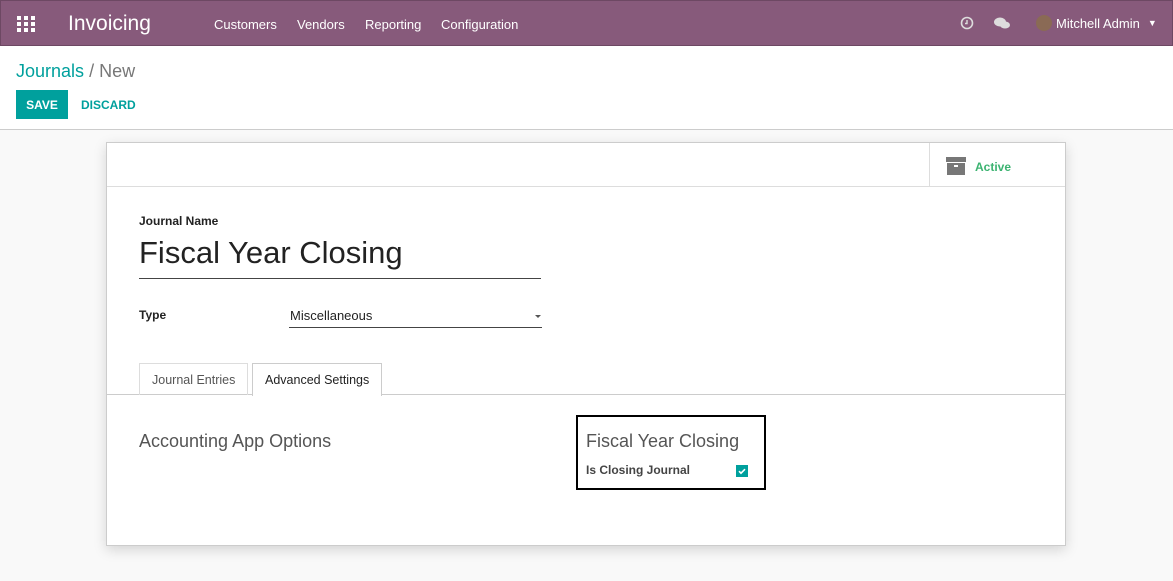 This screenshot has width=1173, height=581. I want to click on breadcrumb: Journals / New, so click(75, 71).